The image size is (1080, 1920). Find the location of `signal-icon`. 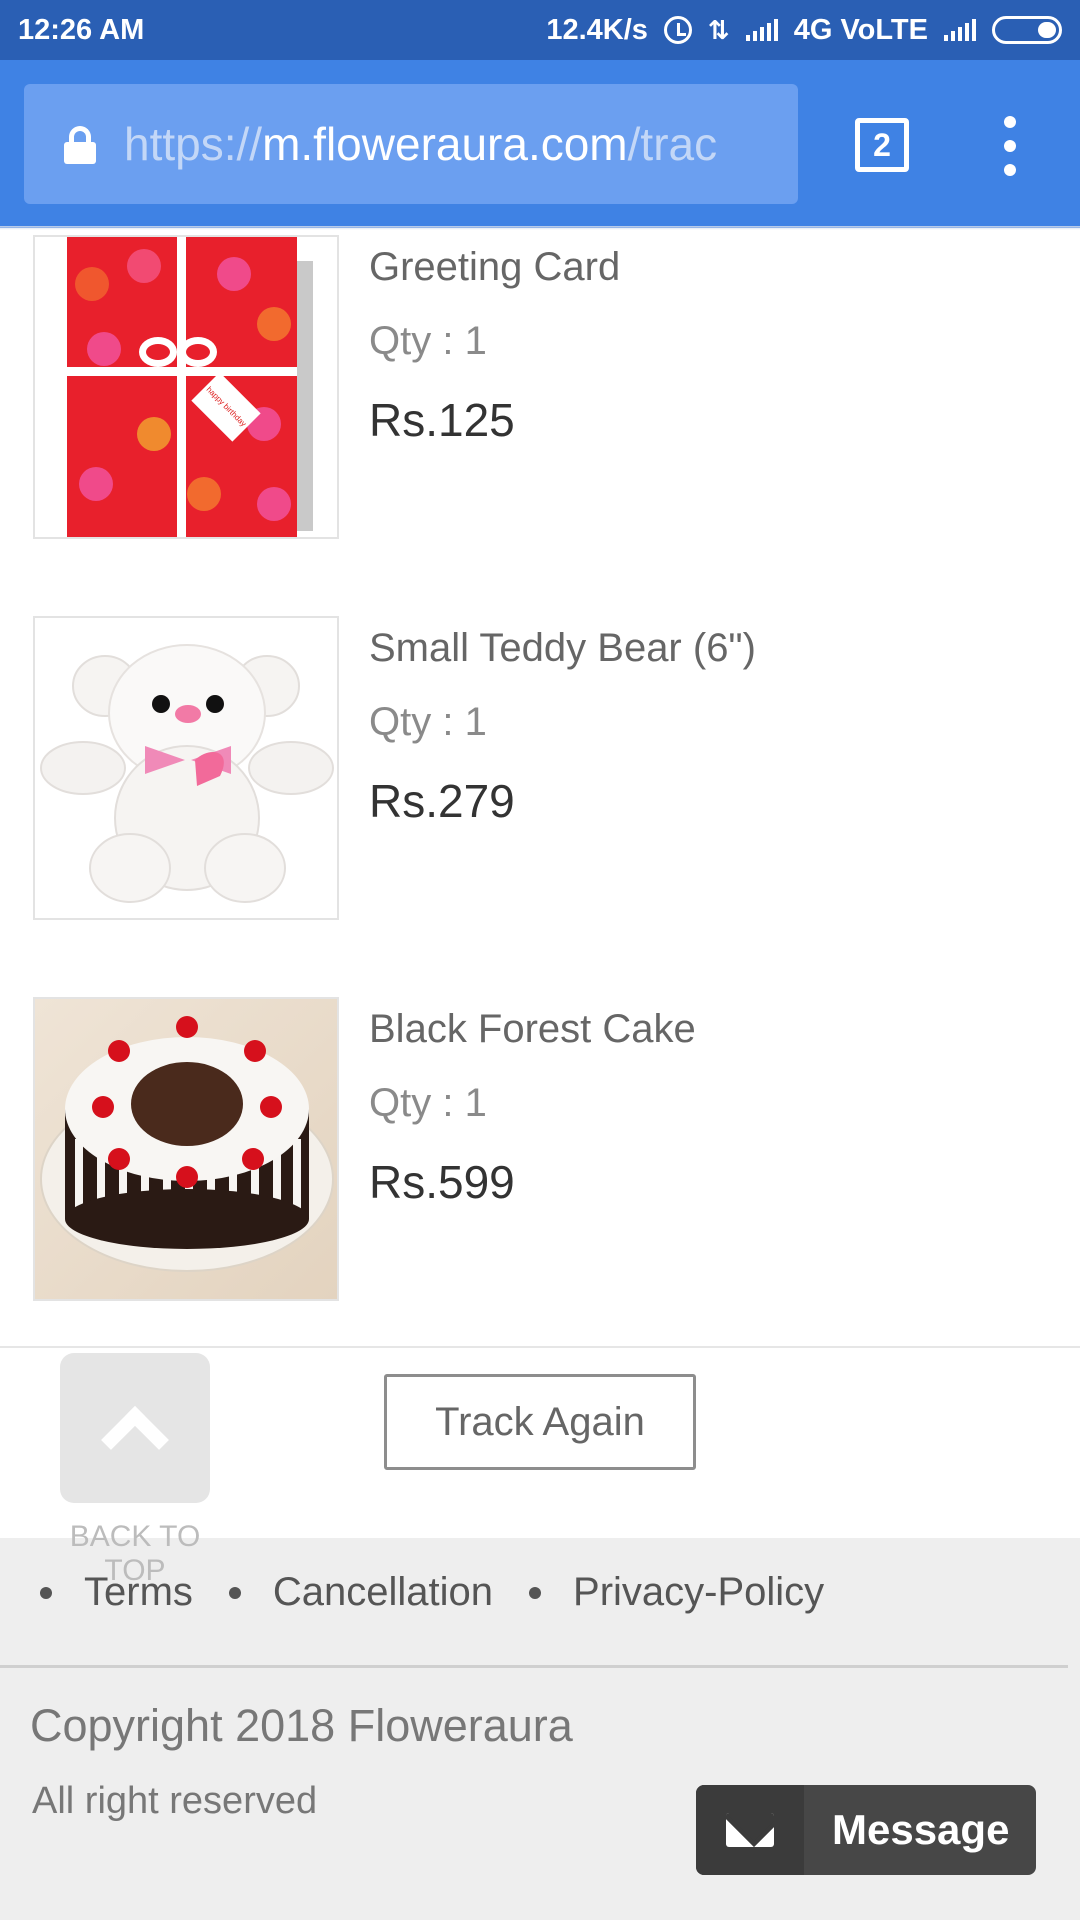

signal-icon is located at coordinates (761, 30).